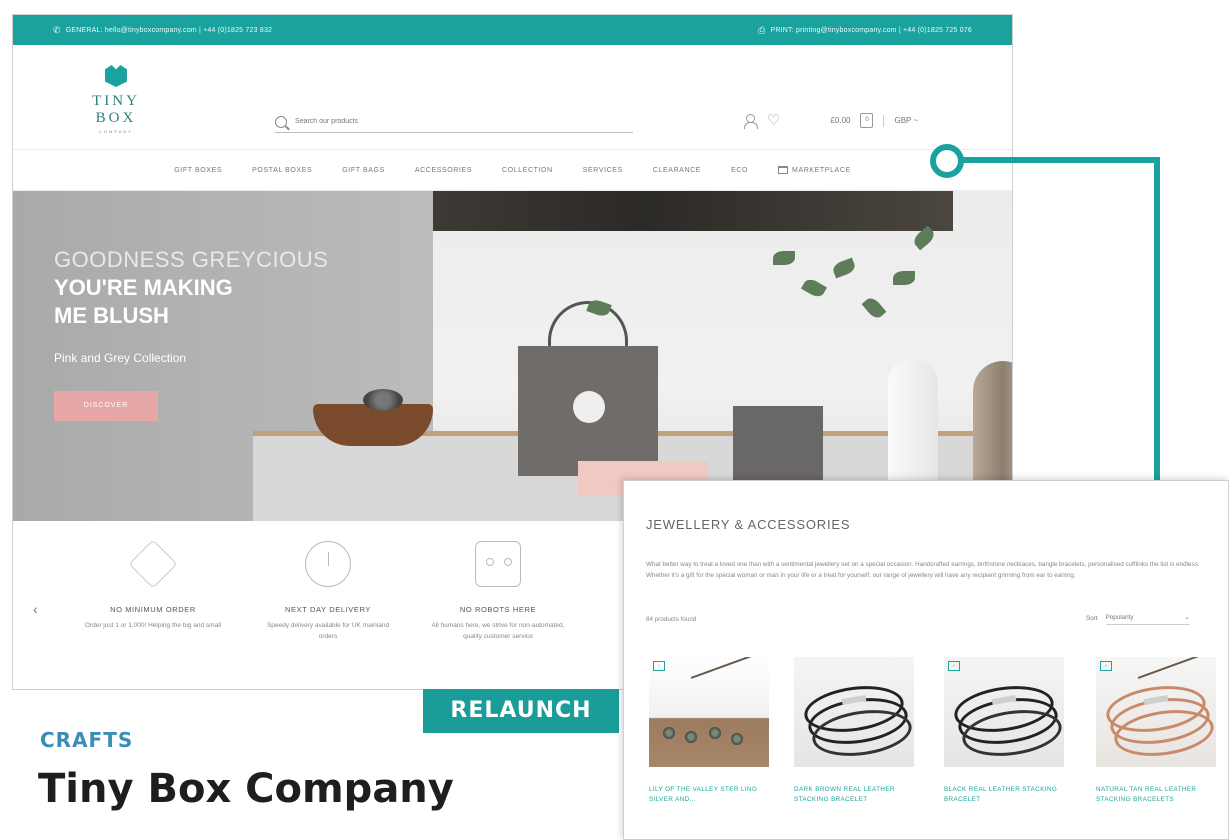 The height and width of the screenshot is (840, 1229). Describe the element at coordinates (884, 120) in the screenshot. I see `header-divider` at that location.